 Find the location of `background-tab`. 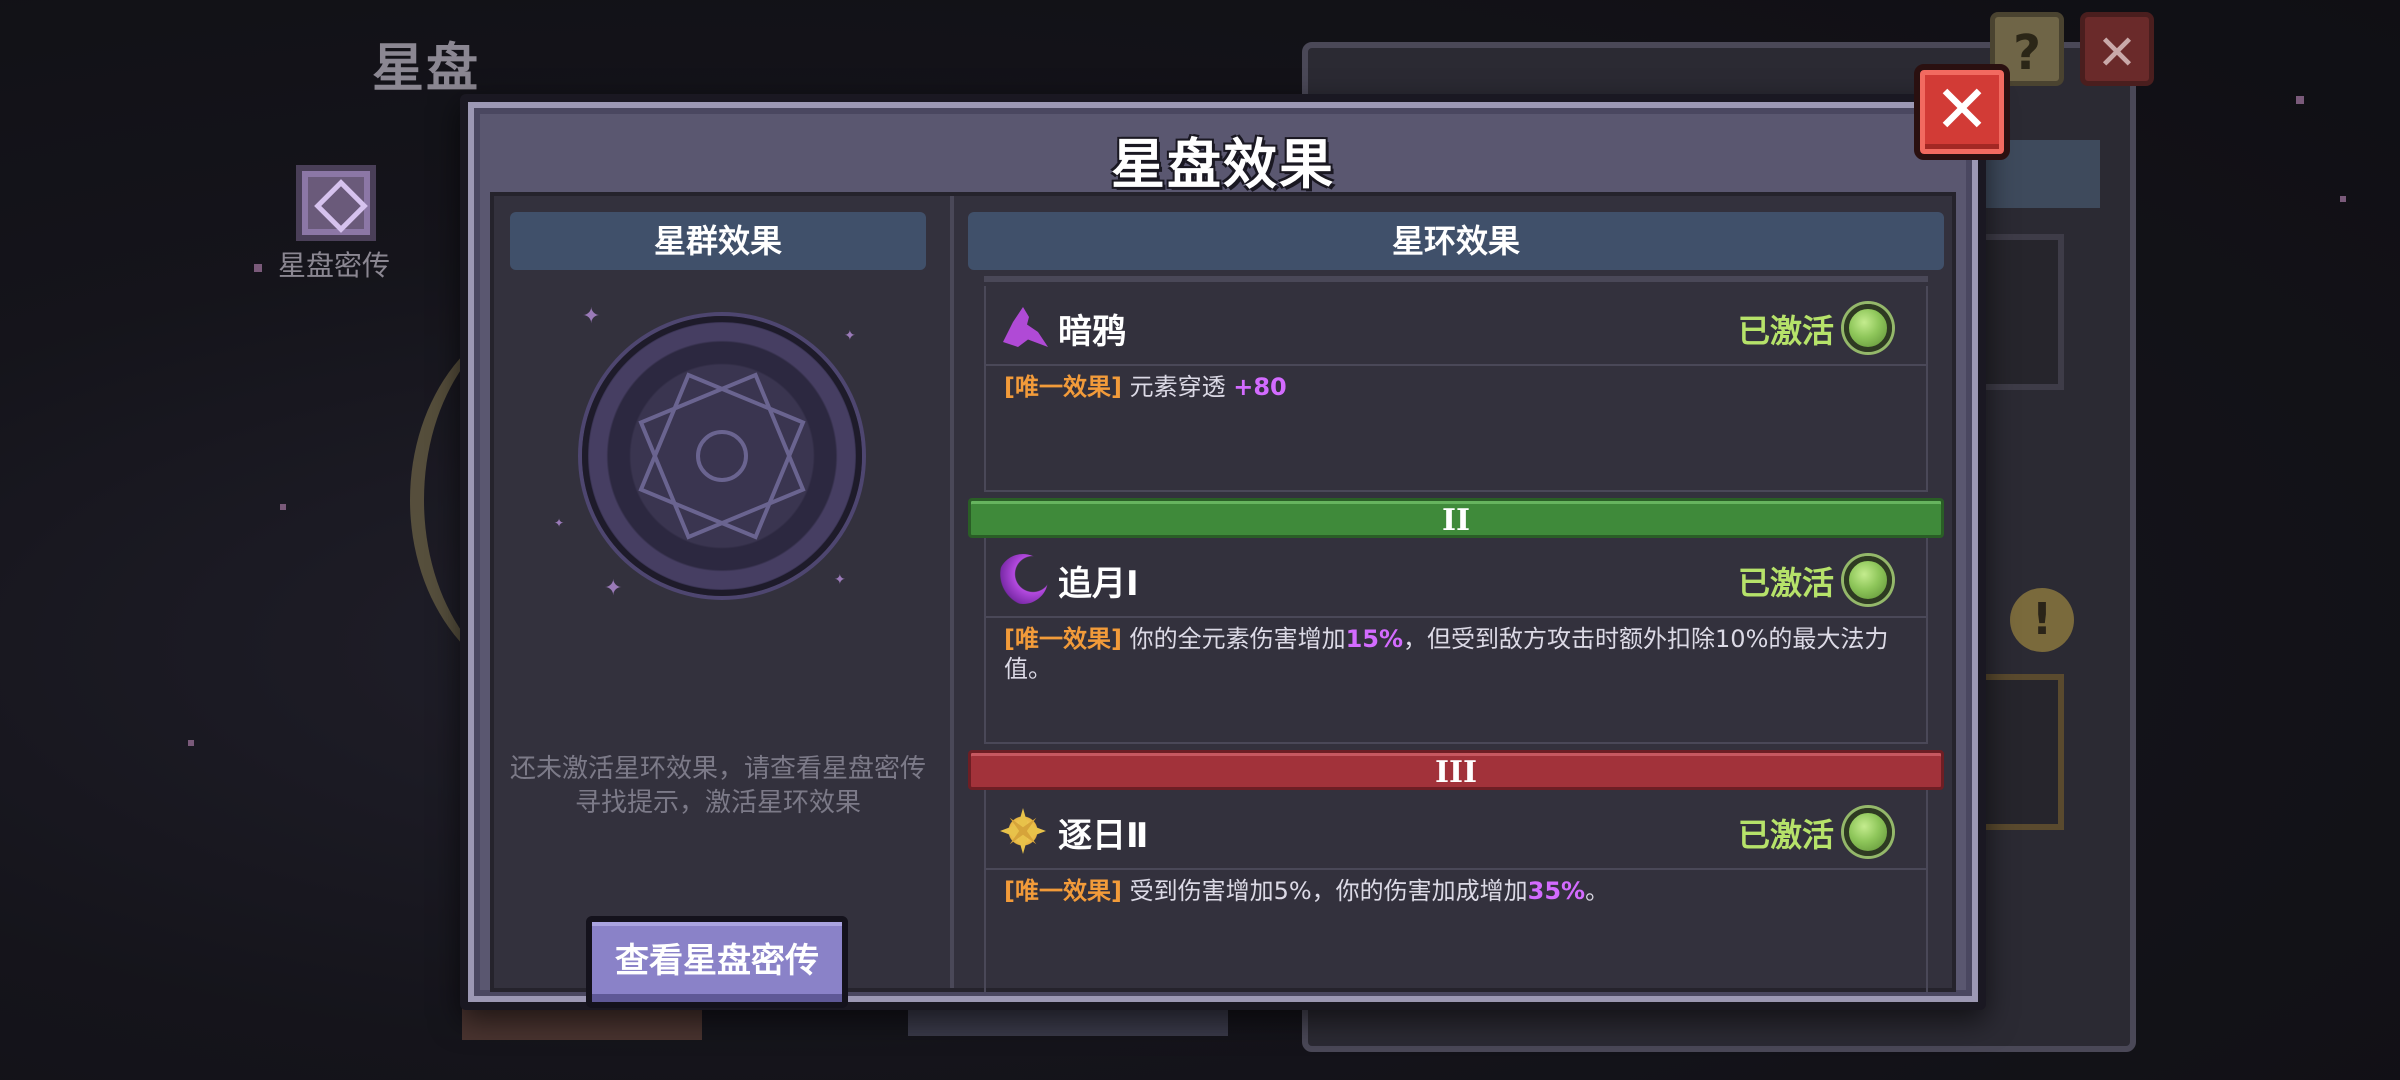

background-tab is located at coordinates (1068, 1021).